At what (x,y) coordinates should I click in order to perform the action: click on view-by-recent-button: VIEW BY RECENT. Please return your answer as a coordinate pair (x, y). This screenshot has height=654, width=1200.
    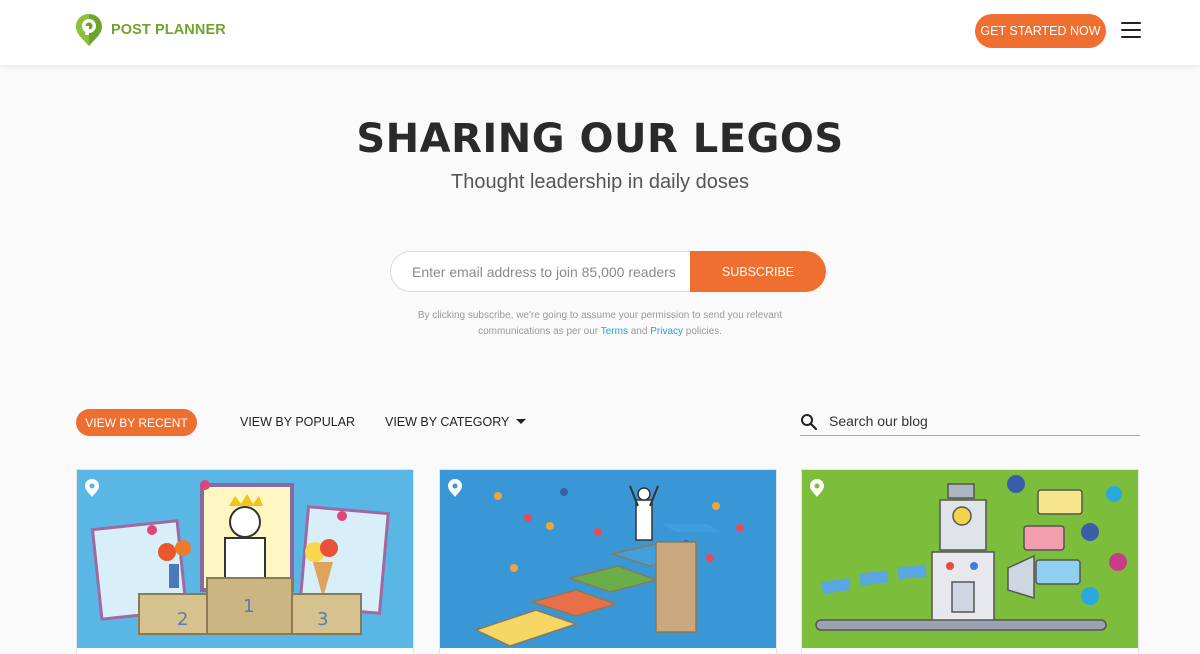
    Looking at the image, I should click on (136, 422).